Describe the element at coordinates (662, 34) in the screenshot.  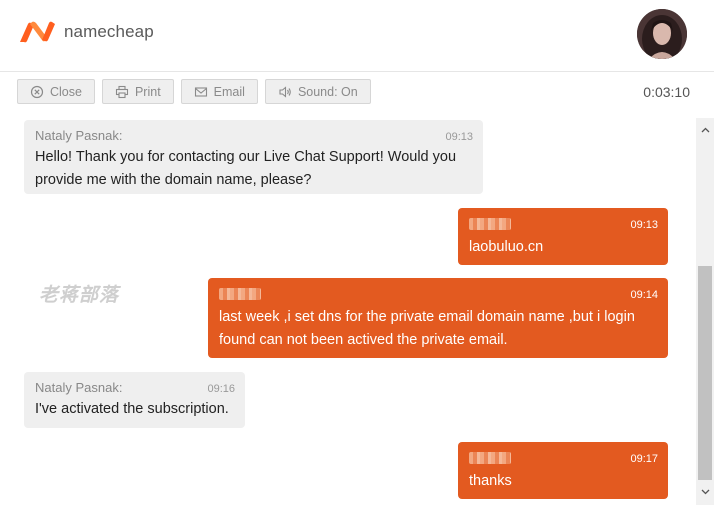
I see `agent-avatar` at that location.